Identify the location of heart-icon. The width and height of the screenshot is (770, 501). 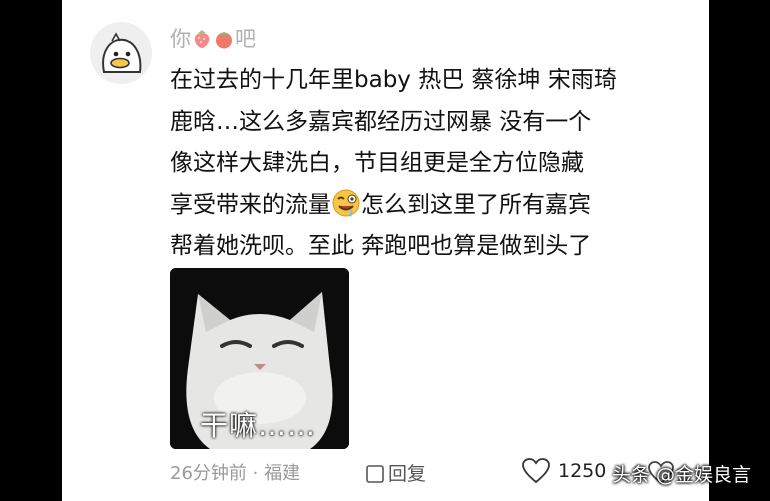
(536, 471).